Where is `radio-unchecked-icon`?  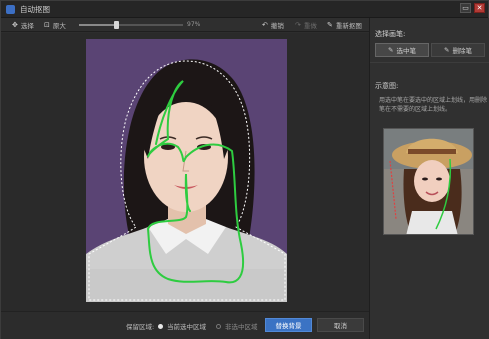 radio-unchecked-icon is located at coordinates (218, 326).